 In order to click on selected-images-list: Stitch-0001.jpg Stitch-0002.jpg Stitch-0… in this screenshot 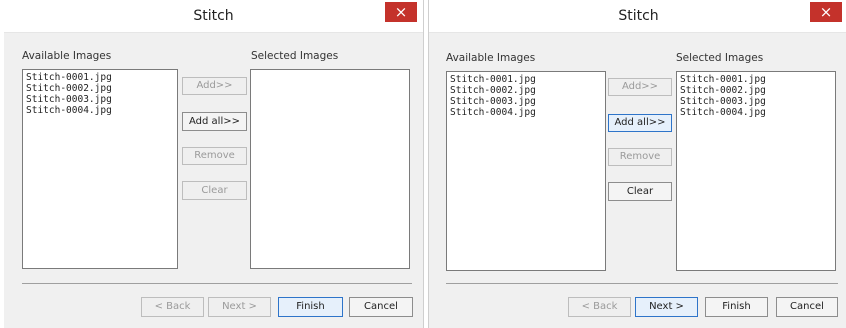, I will do `click(756, 171)`.